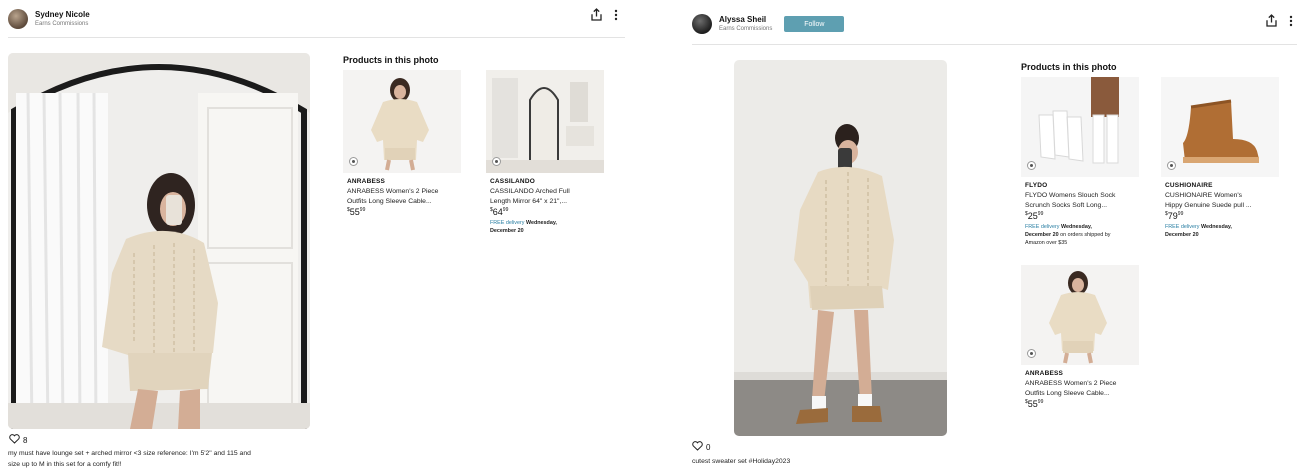  Describe the element at coordinates (25, 440) in the screenshot. I see `like-count: 8` at that location.